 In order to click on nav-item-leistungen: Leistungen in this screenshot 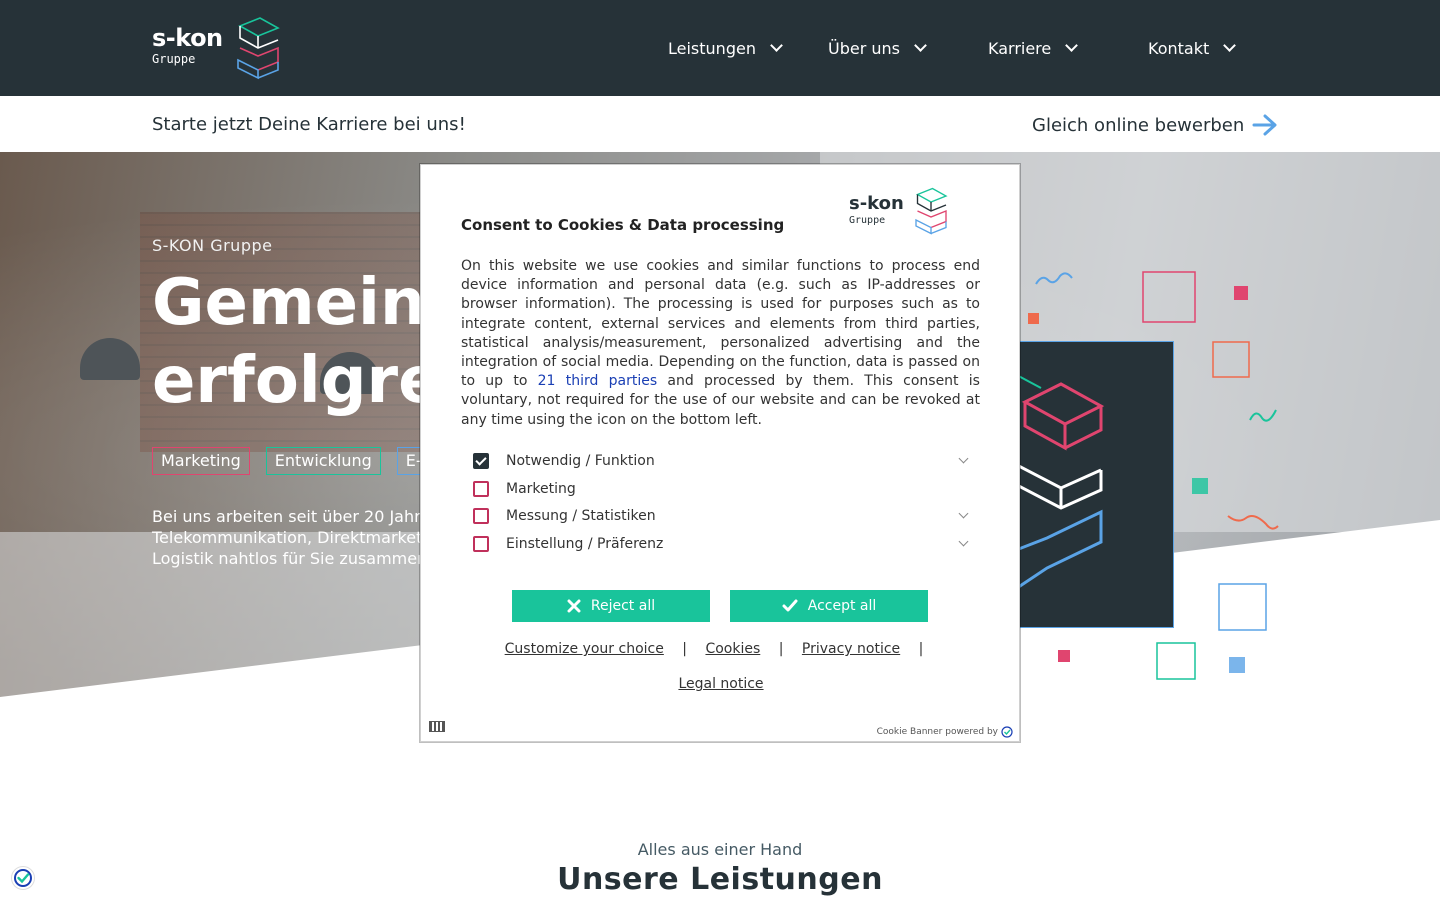, I will do `click(725, 48)`.